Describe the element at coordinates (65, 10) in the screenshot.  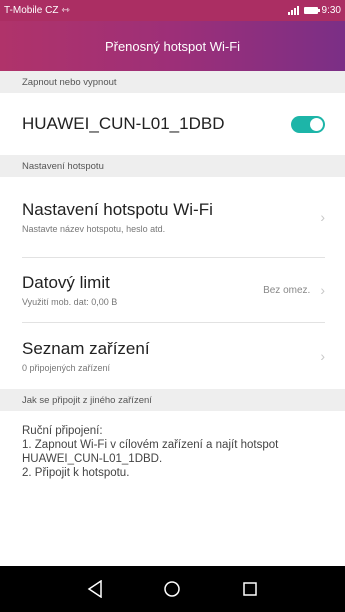
I see `usb-icon: ⇿` at that location.